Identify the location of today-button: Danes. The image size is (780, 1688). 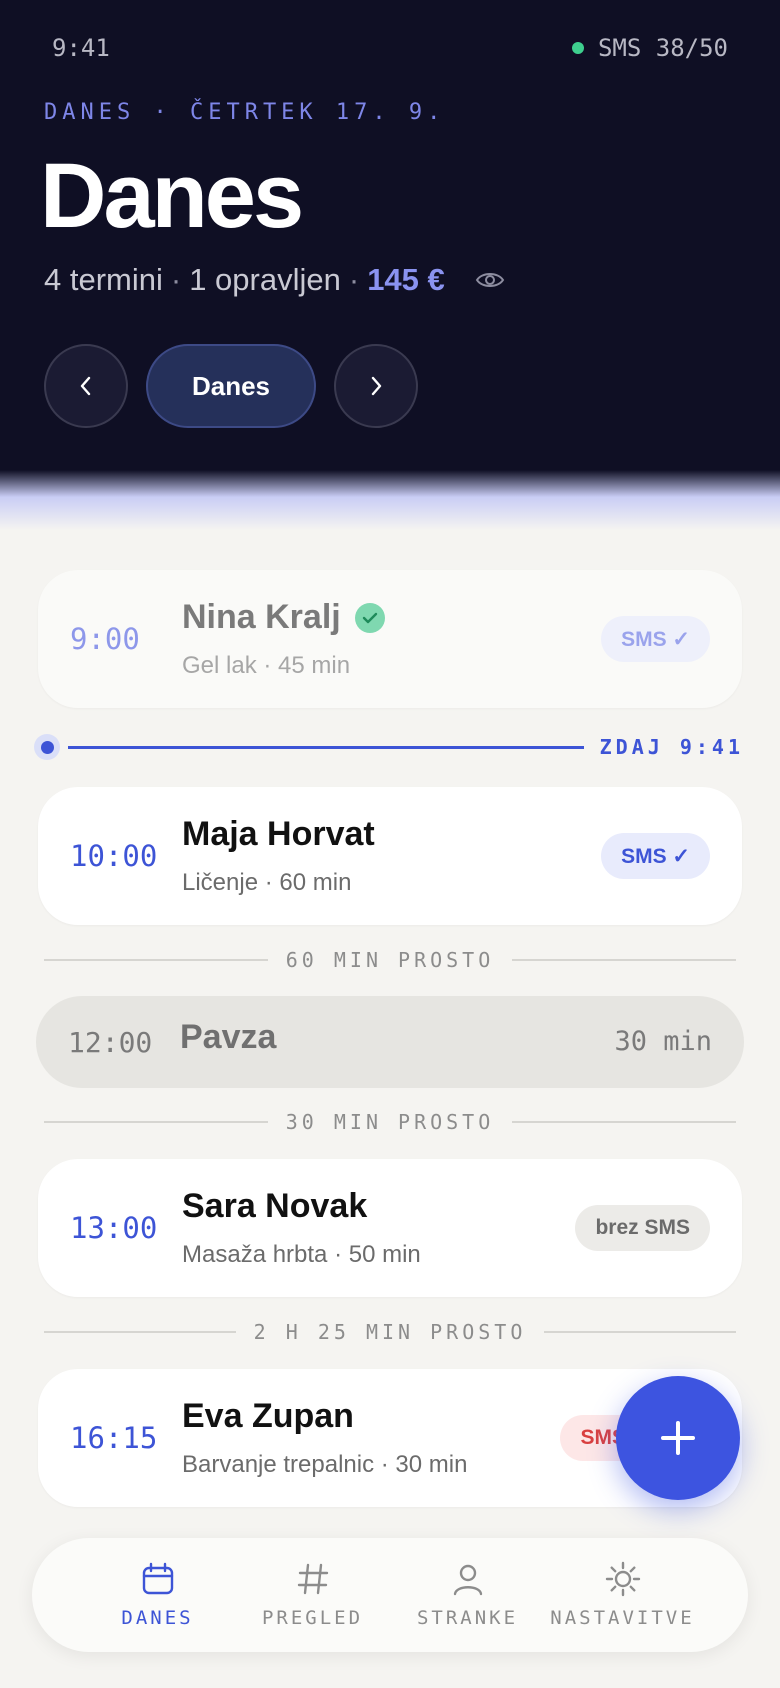
(231, 386).